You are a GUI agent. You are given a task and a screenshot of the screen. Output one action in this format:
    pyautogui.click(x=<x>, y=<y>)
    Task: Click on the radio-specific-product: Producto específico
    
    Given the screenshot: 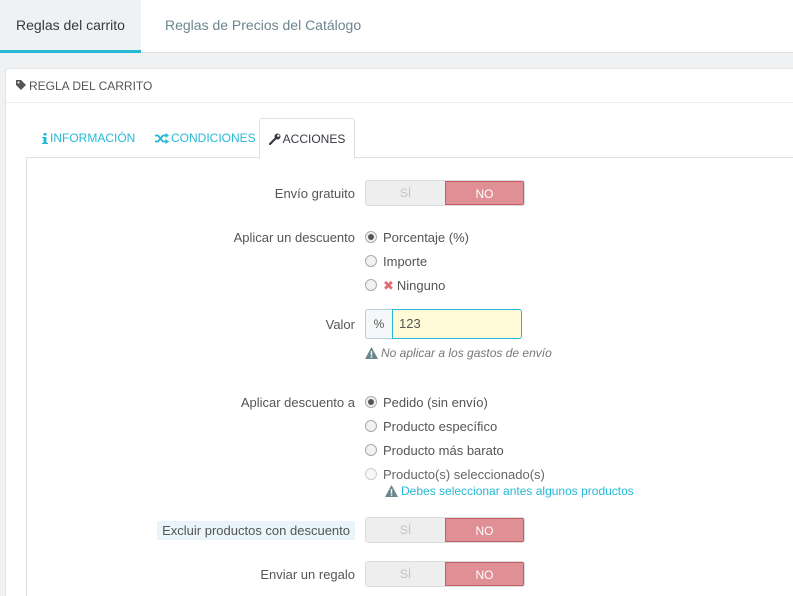 What is the action you would take?
    pyautogui.click(x=431, y=426)
    